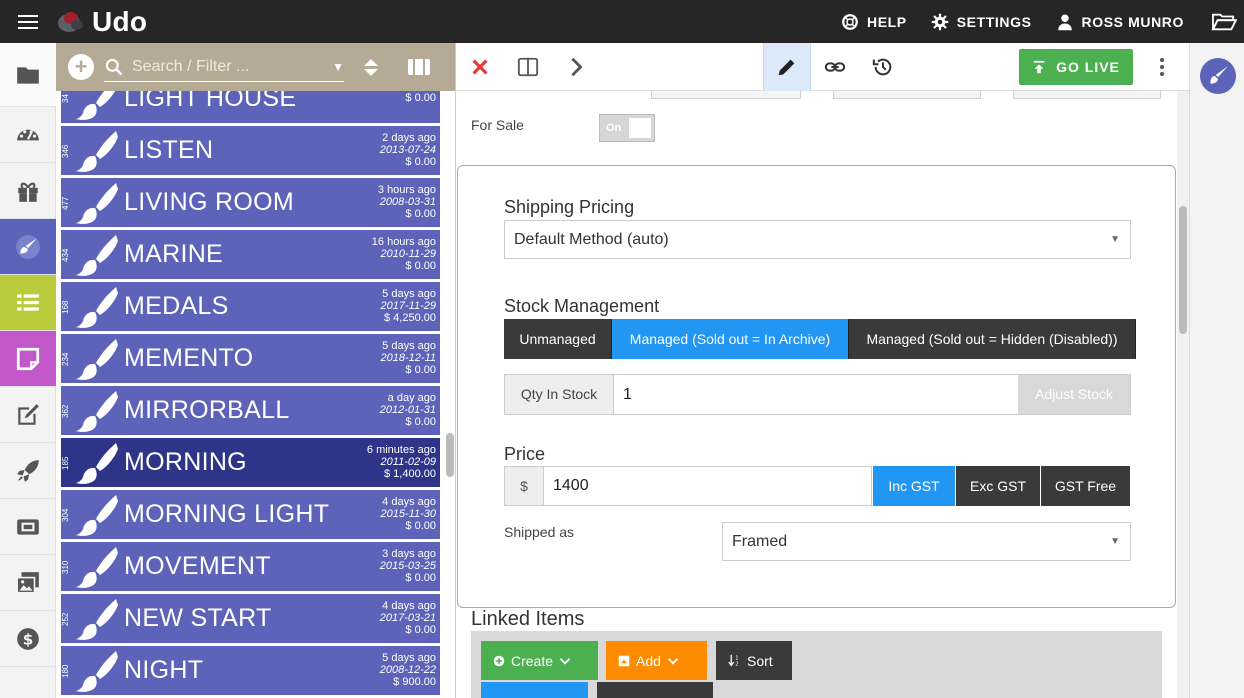 This screenshot has height=698, width=1244. I want to click on search-input, so click(227, 66).